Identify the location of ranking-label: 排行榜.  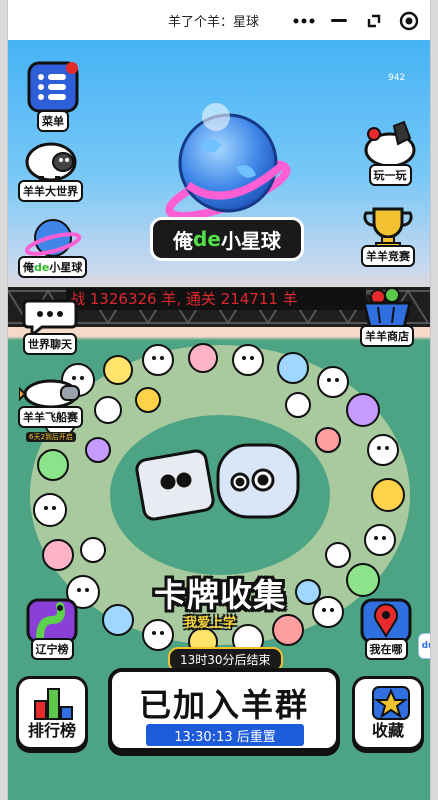
(51, 730).